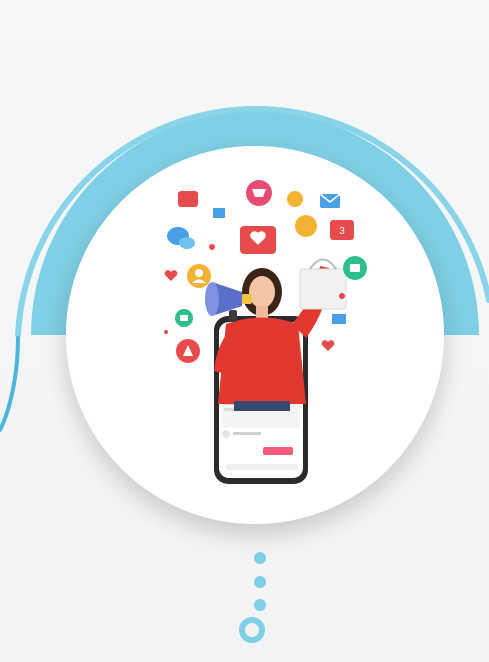  I want to click on like-icon-small, so click(184, 318).